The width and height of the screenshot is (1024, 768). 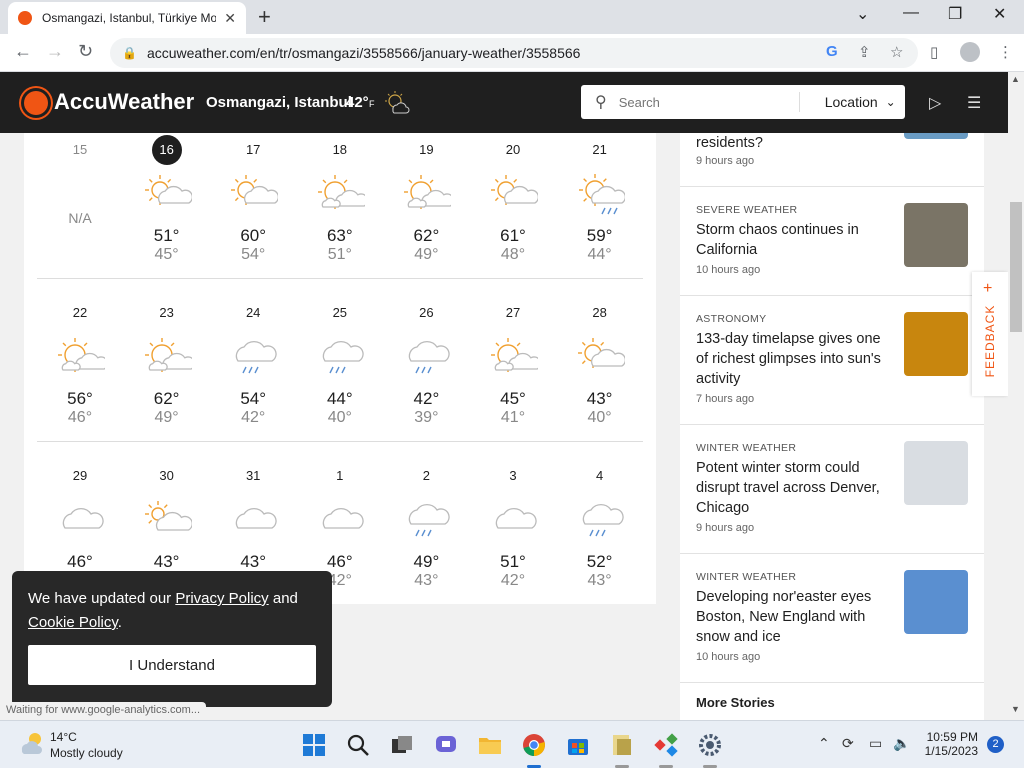 I want to click on file-explorer-icon, so click(x=490, y=745).